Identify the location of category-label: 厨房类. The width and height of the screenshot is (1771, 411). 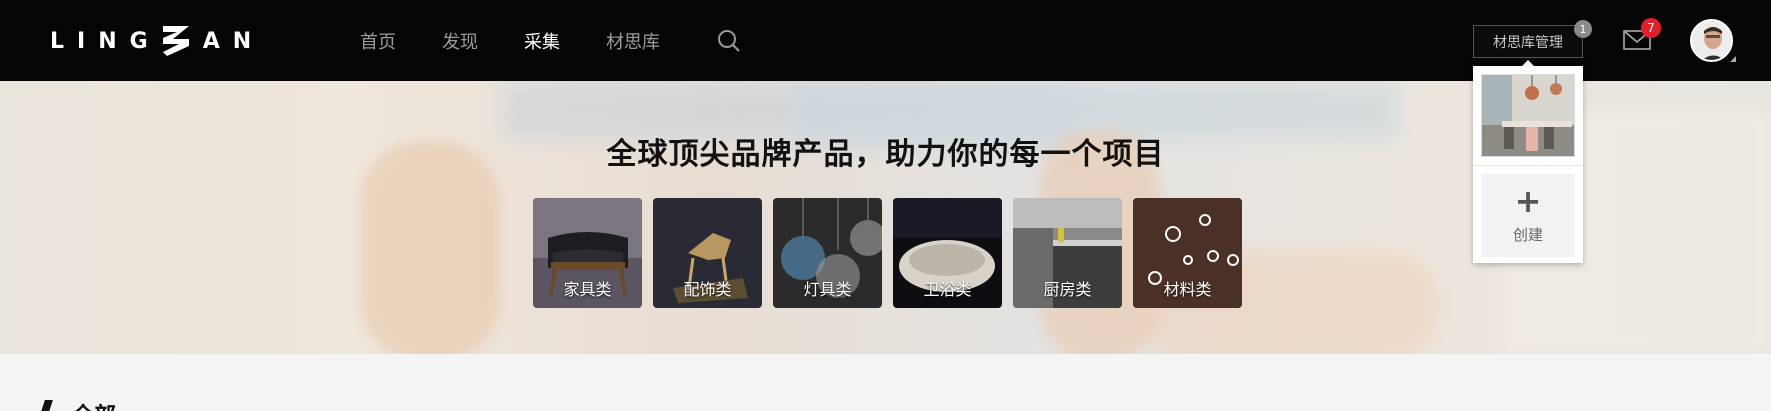
(1067, 289).